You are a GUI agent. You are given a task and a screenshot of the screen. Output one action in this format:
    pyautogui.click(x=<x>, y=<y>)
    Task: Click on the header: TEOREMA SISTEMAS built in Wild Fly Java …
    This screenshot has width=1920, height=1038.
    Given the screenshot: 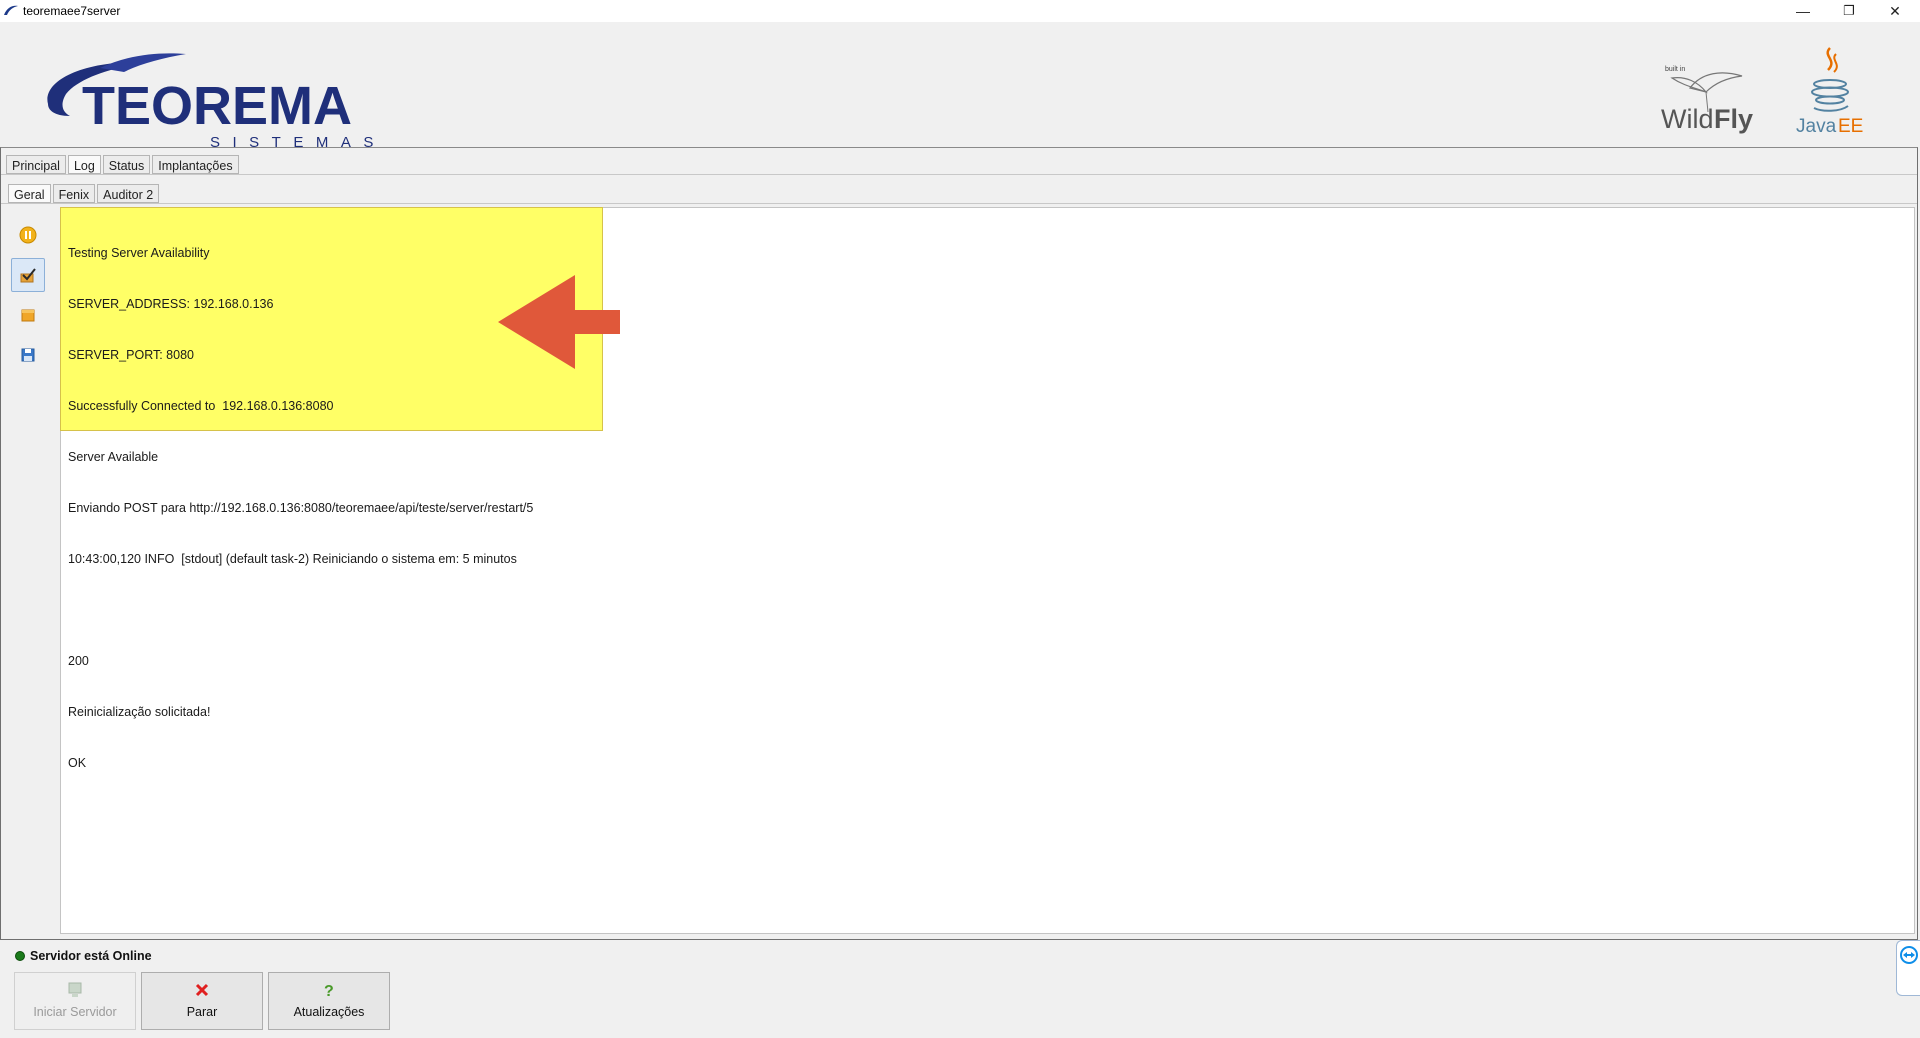 What is the action you would take?
    pyautogui.click(x=960, y=86)
    